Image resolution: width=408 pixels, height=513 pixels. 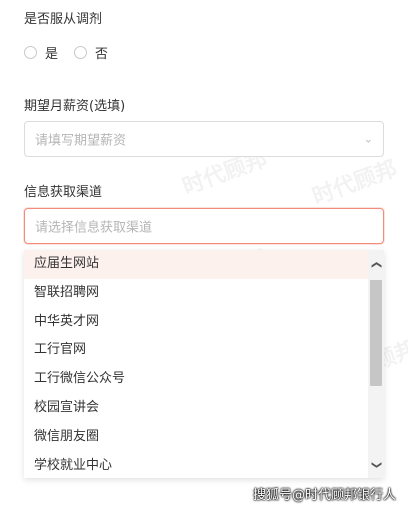 What do you see at coordinates (204, 264) in the screenshot?
I see `list-item: 应届生网站` at bounding box center [204, 264].